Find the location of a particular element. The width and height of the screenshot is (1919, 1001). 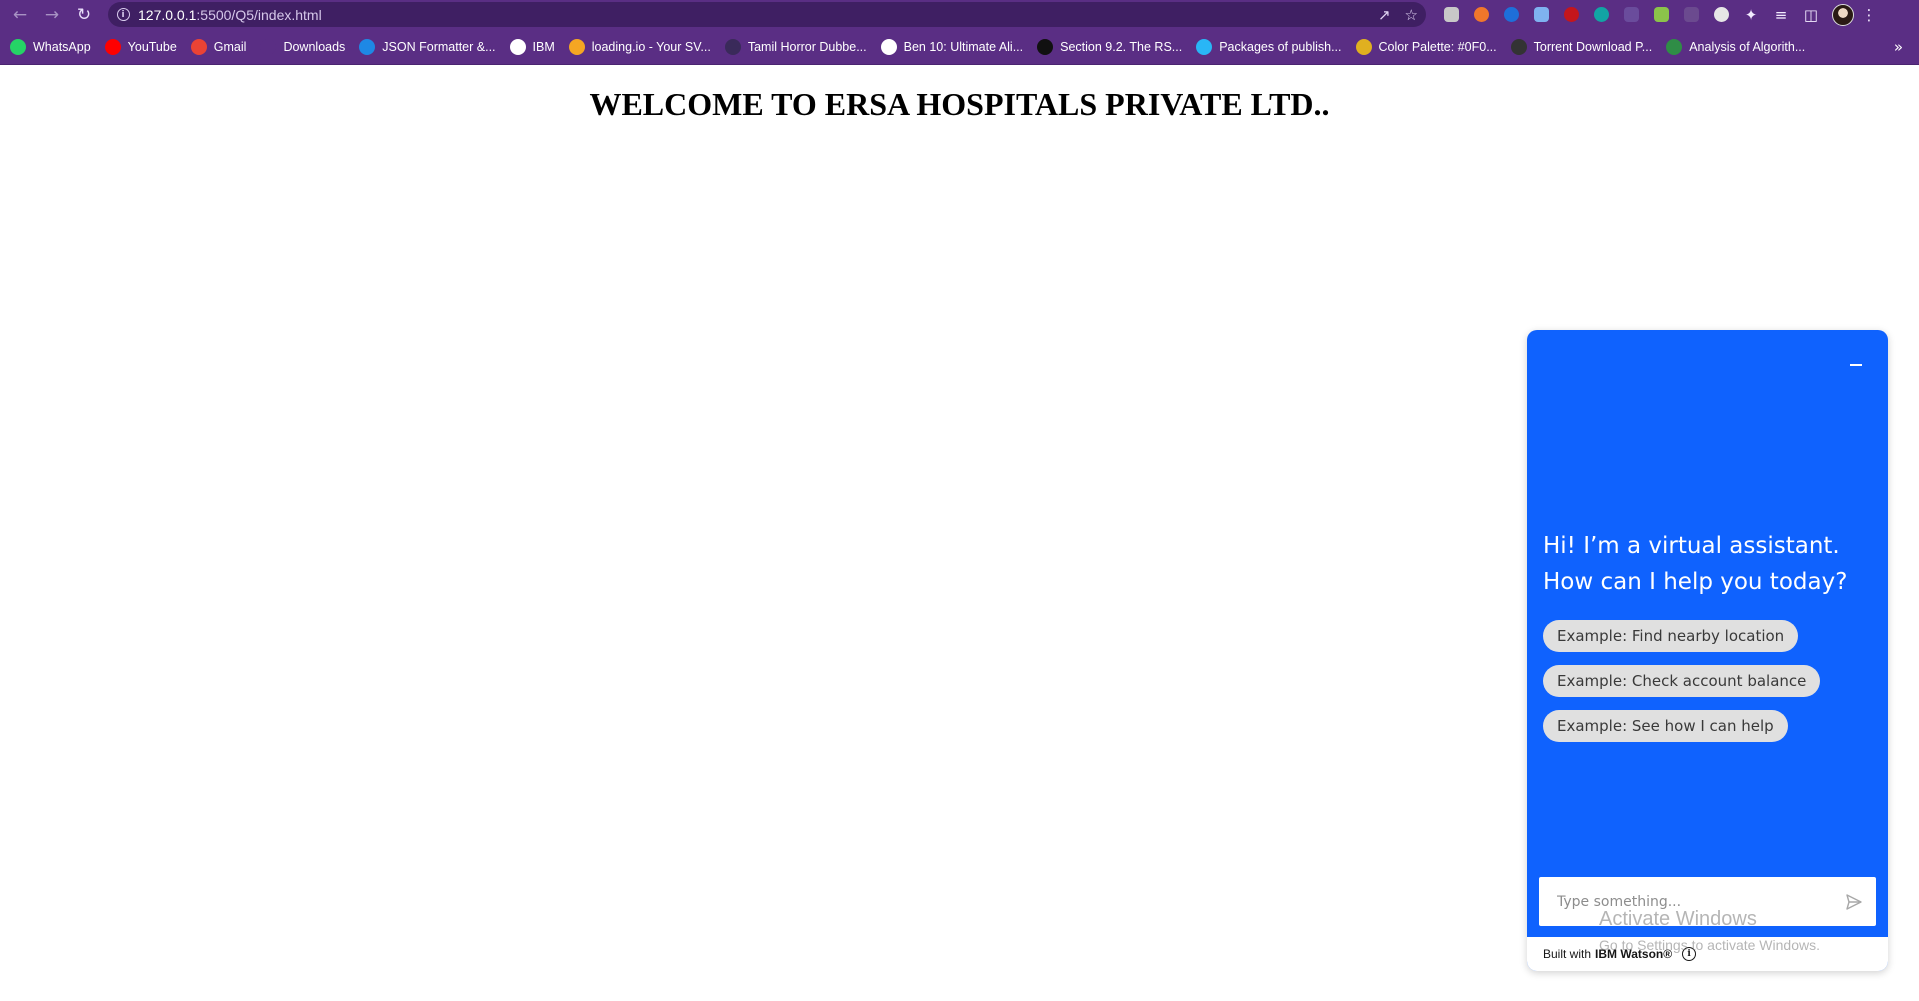

bookmark-item: WhatsApp is located at coordinates (50, 46).